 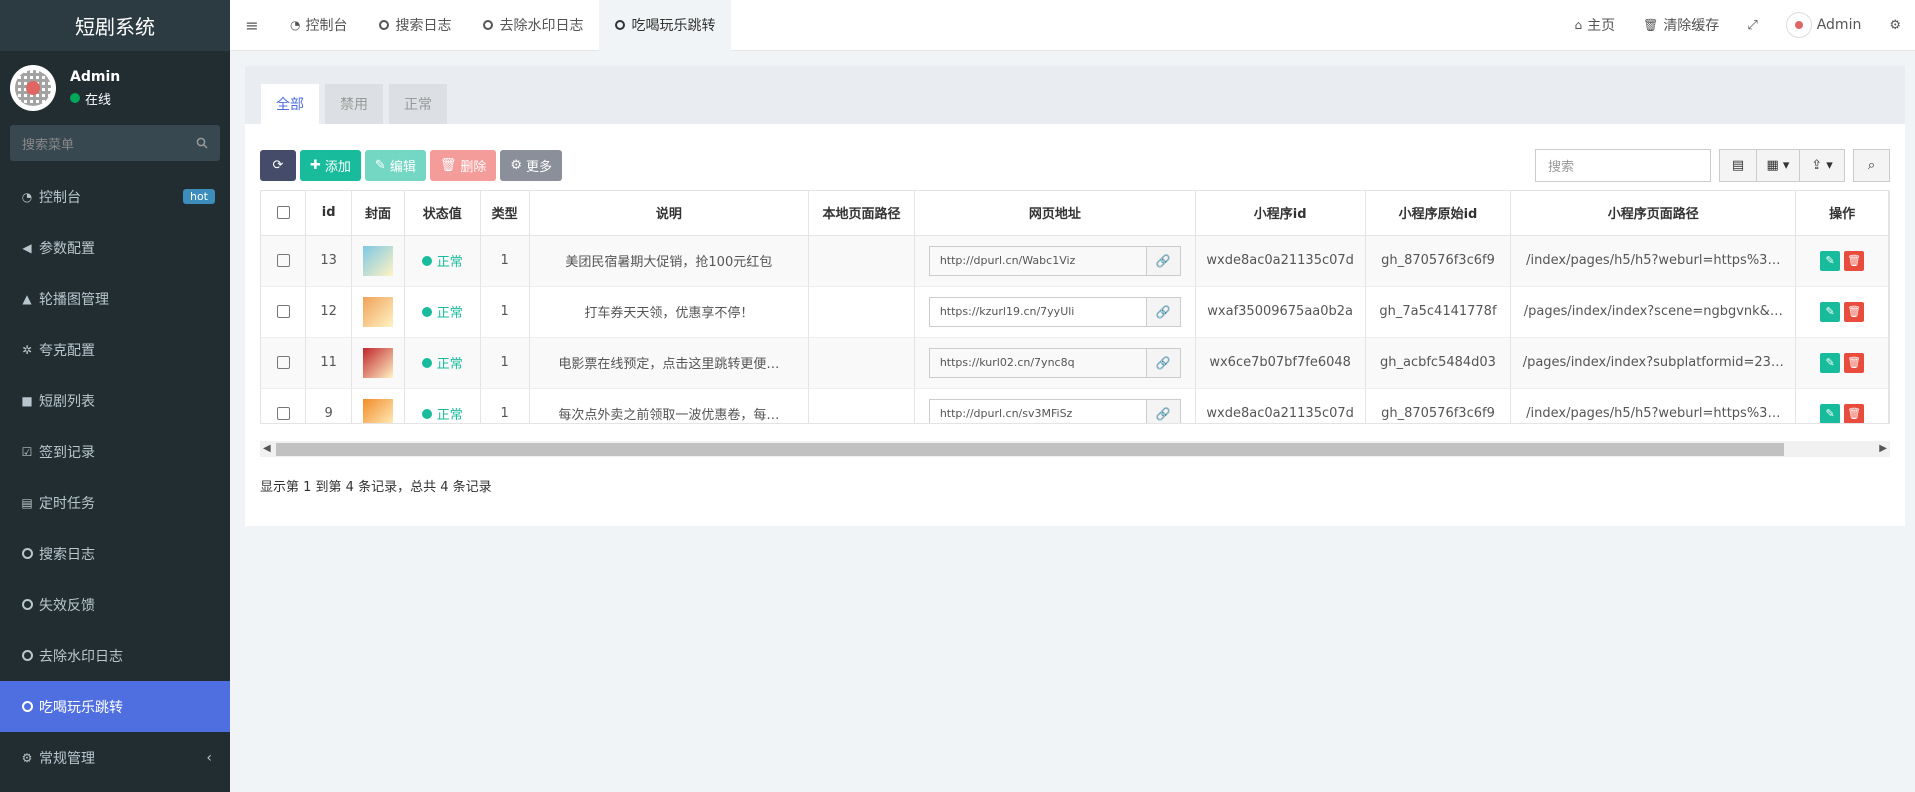 I want to click on url-text: http://dpurl.cn/Wabc1Viz, so click(x=1038, y=261).